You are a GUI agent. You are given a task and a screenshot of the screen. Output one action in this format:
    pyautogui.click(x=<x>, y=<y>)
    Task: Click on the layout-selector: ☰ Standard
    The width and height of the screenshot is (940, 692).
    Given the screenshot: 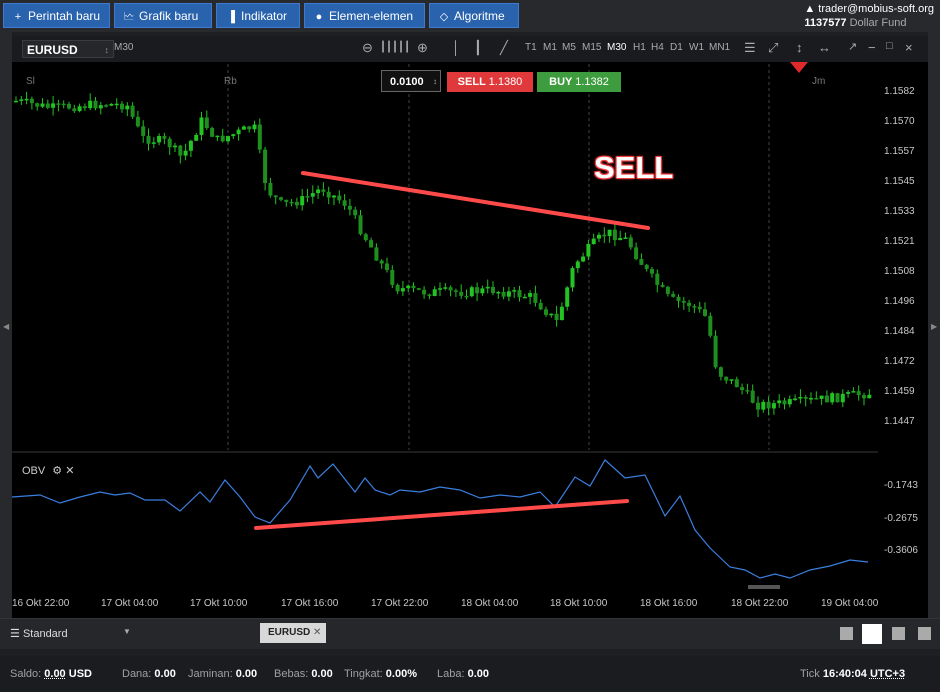 What is the action you would take?
    pyautogui.click(x=39, y=633)
    